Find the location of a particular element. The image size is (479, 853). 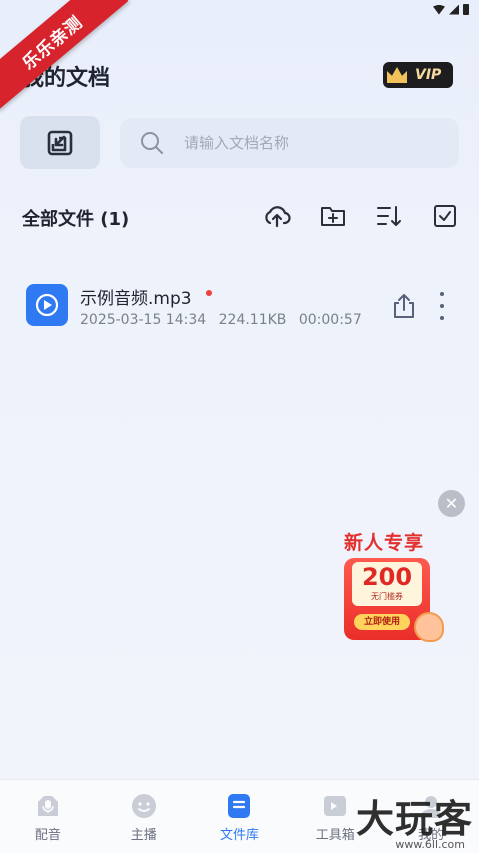

close-icon: ✕ is located at coordinates (451, 503).